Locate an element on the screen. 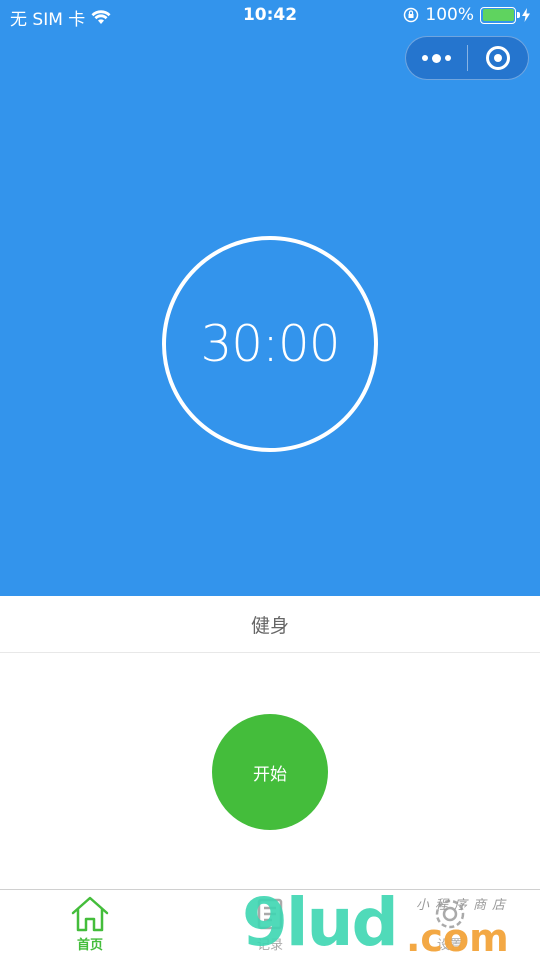 This screenshot has width=540, height=960. tab-home: 首页 is located at coordinates (90, 925).